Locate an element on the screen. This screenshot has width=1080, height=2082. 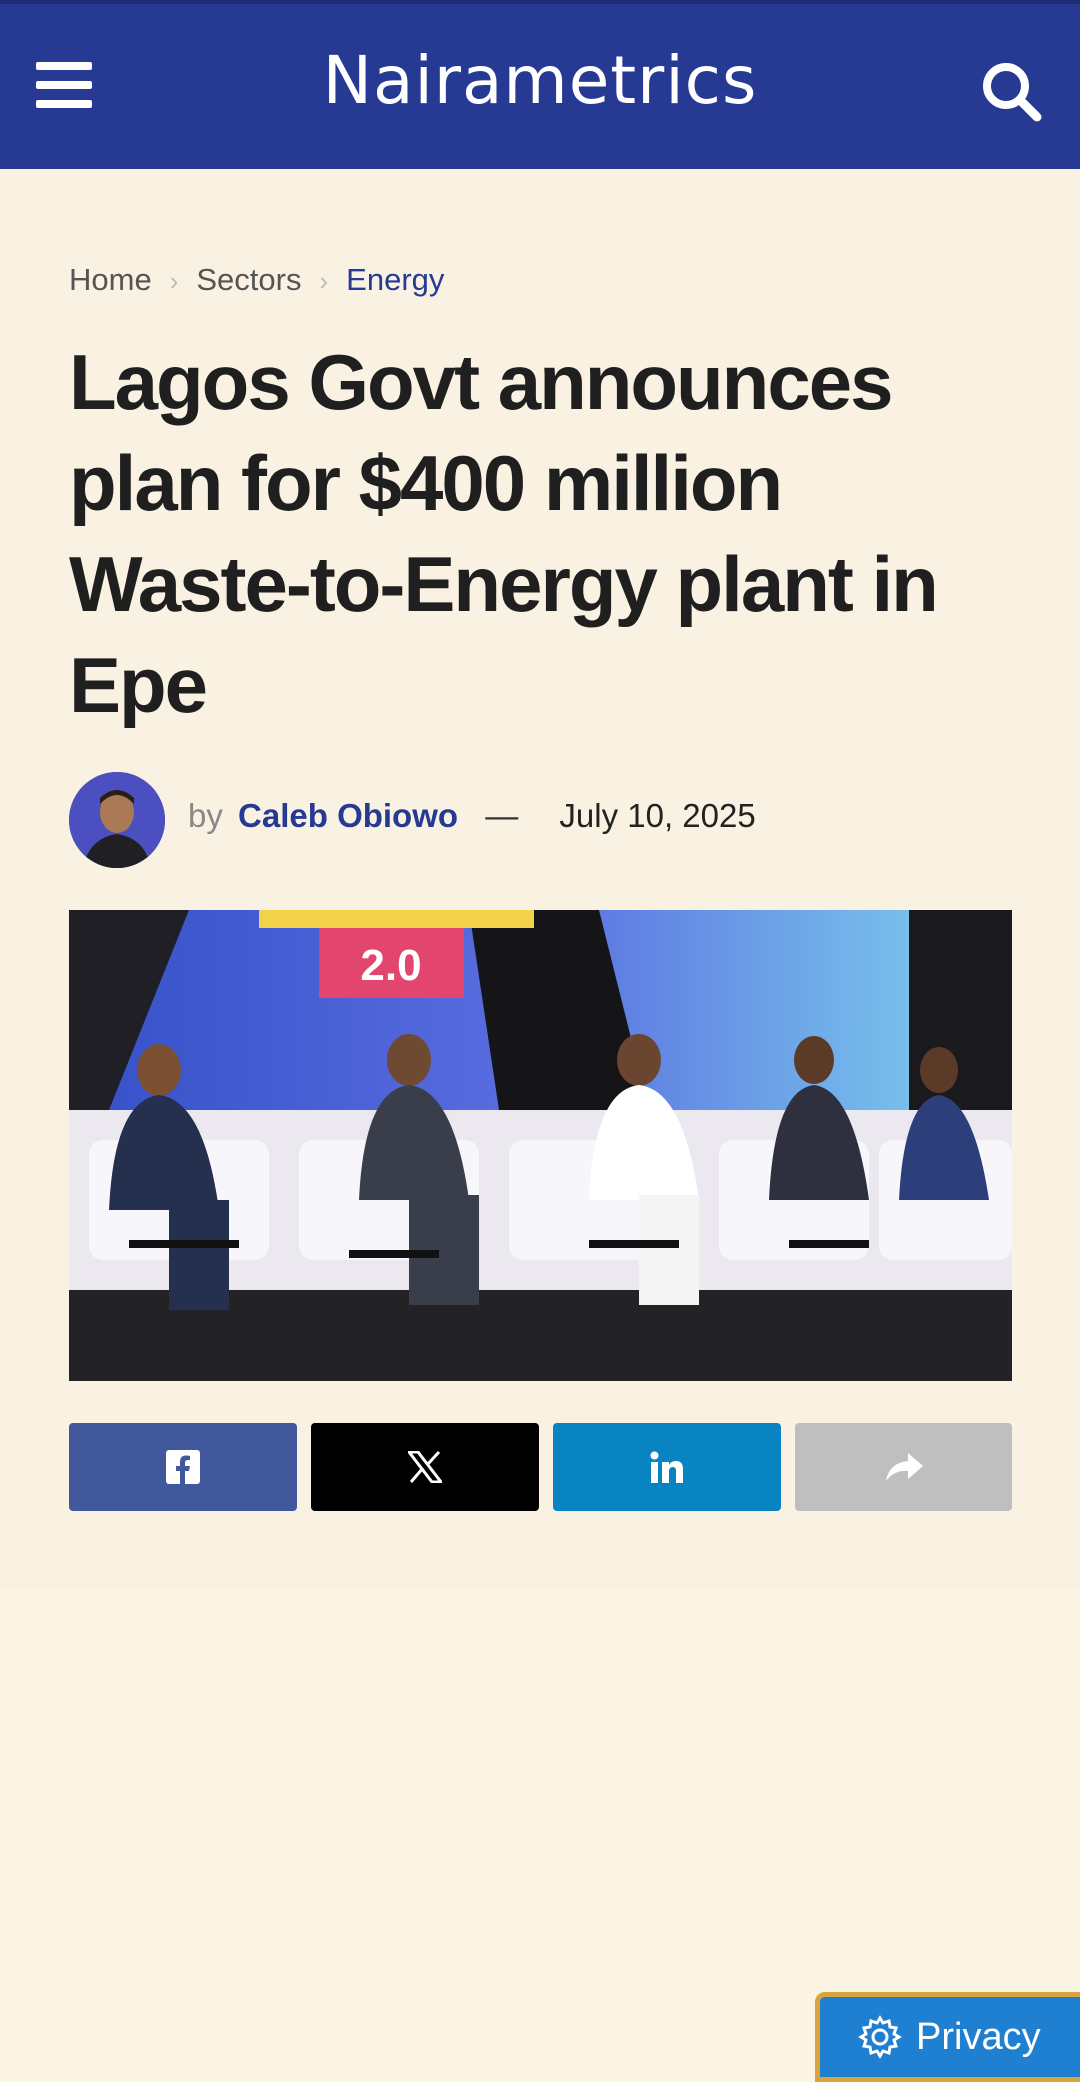
privacy-settings-button: Privacy is located at coordinates (947, 2037).